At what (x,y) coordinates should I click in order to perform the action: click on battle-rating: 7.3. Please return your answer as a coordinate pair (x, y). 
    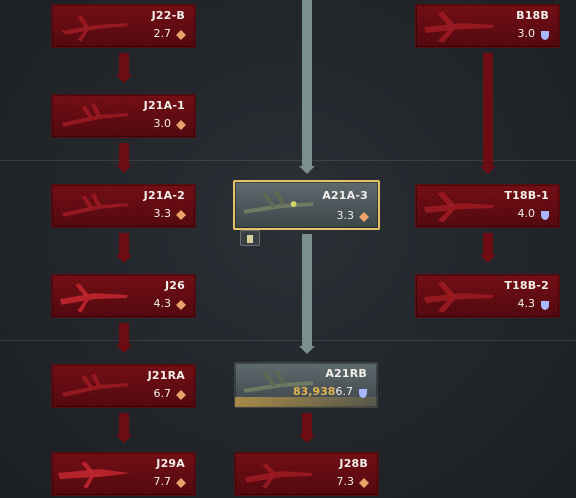
    Looking at the image, I should click on (345, 481).